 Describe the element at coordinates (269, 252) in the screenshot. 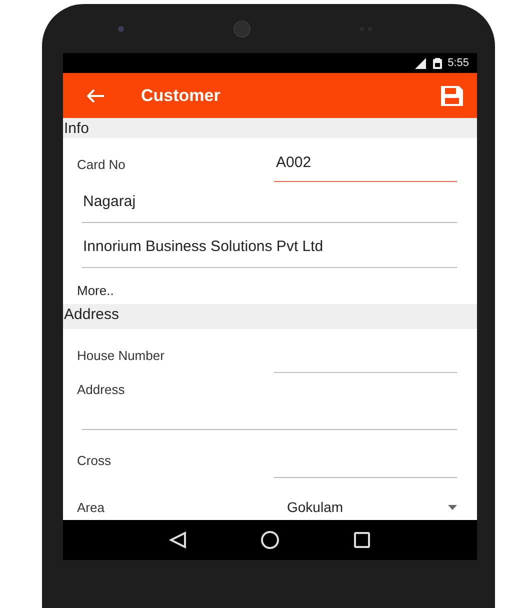

I see `input-field: Innorium Business Solutions Pvt Ltd` at that location.